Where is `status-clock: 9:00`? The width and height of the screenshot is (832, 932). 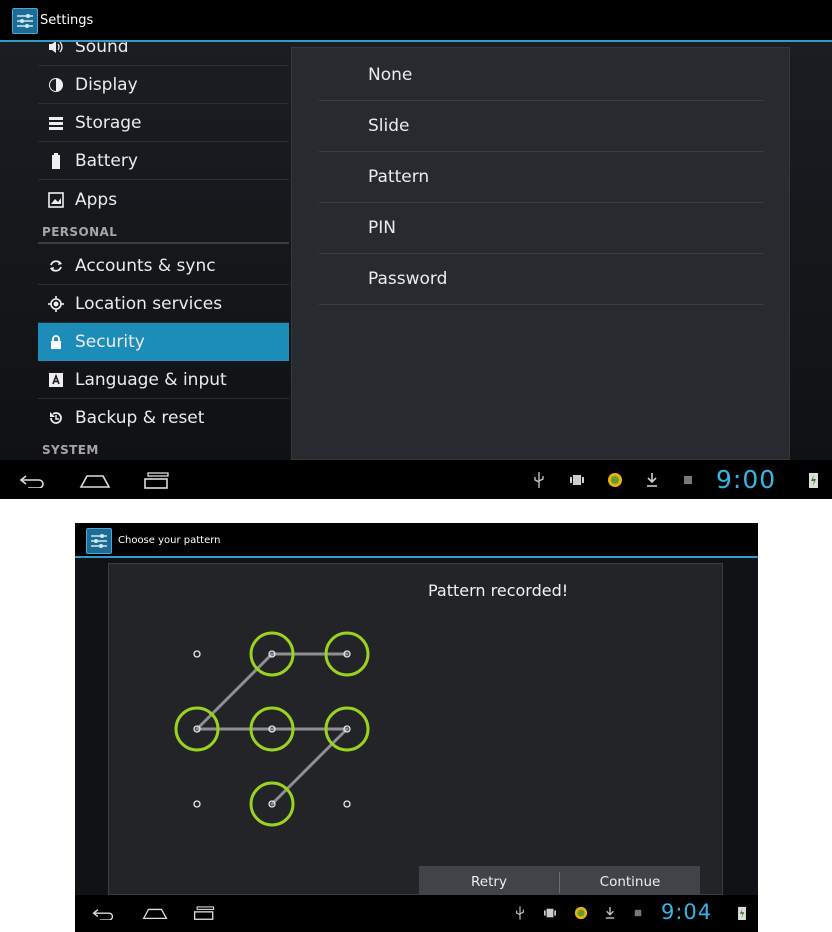
status-clock: 9:00 is located at coordinates (746, 479).